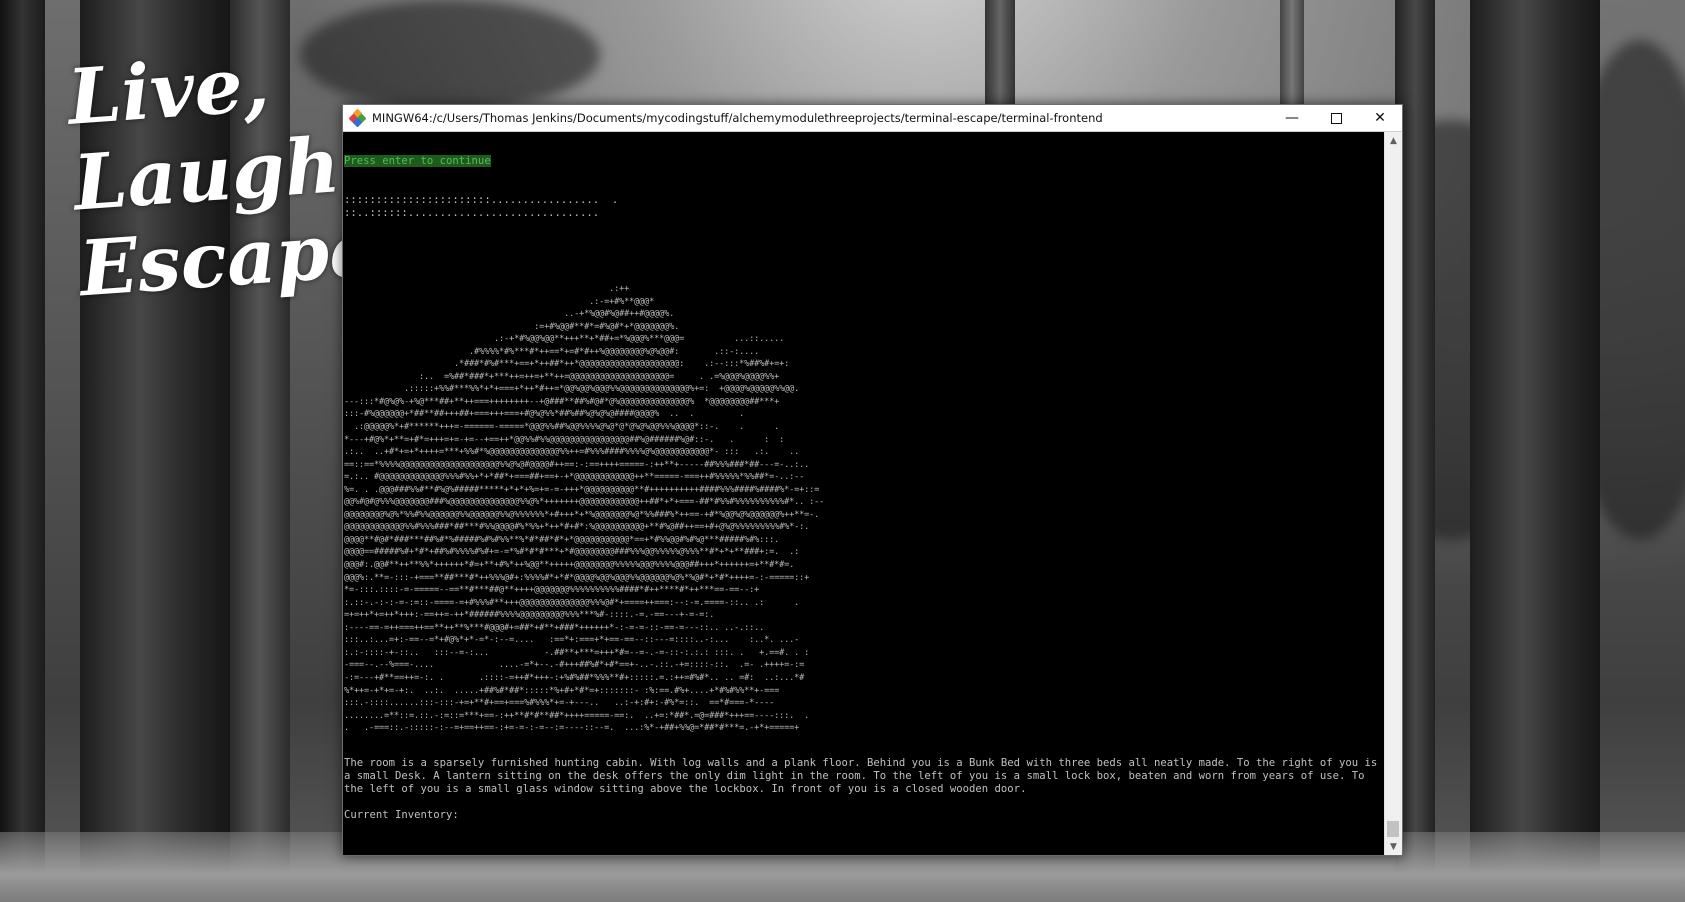  I want to click on git-bash-icon, so click(357, 118).